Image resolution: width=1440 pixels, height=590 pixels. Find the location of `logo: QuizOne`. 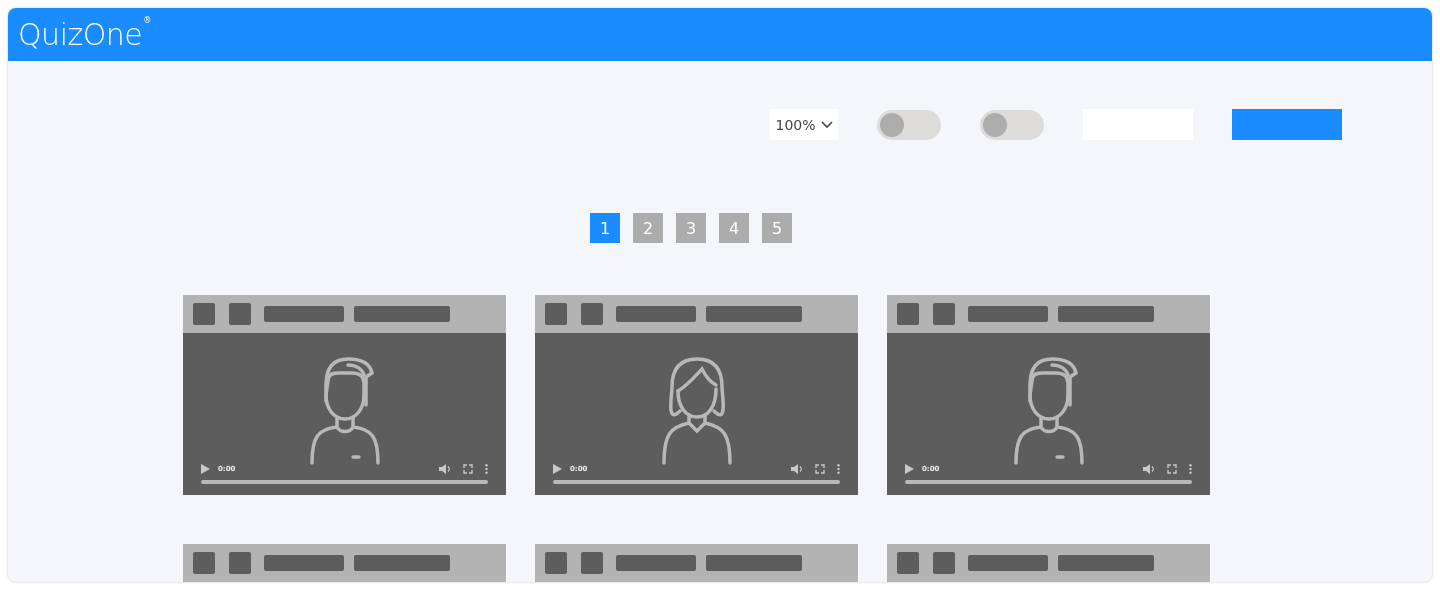

logo: QuizOne is located at coordinates (80, 35).